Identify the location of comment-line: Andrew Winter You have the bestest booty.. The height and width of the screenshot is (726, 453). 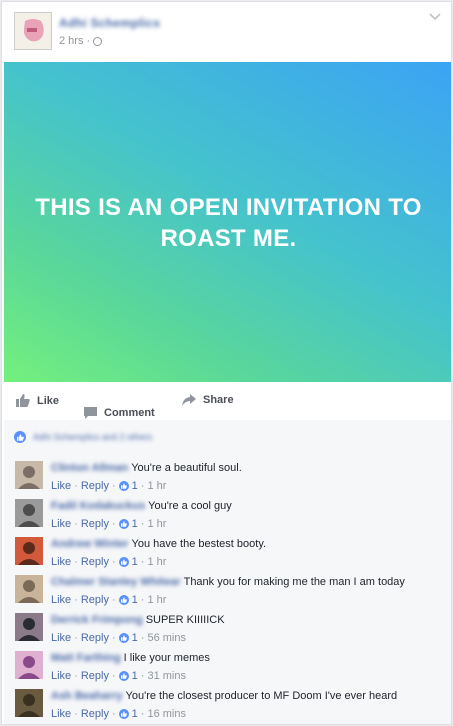
(158, 544).